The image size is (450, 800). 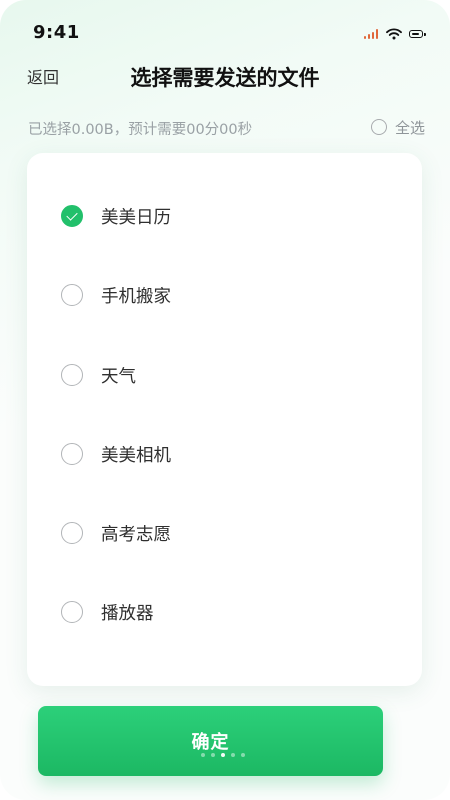 I want to click on confirm-button: 确定, so click(x=210, y=741).